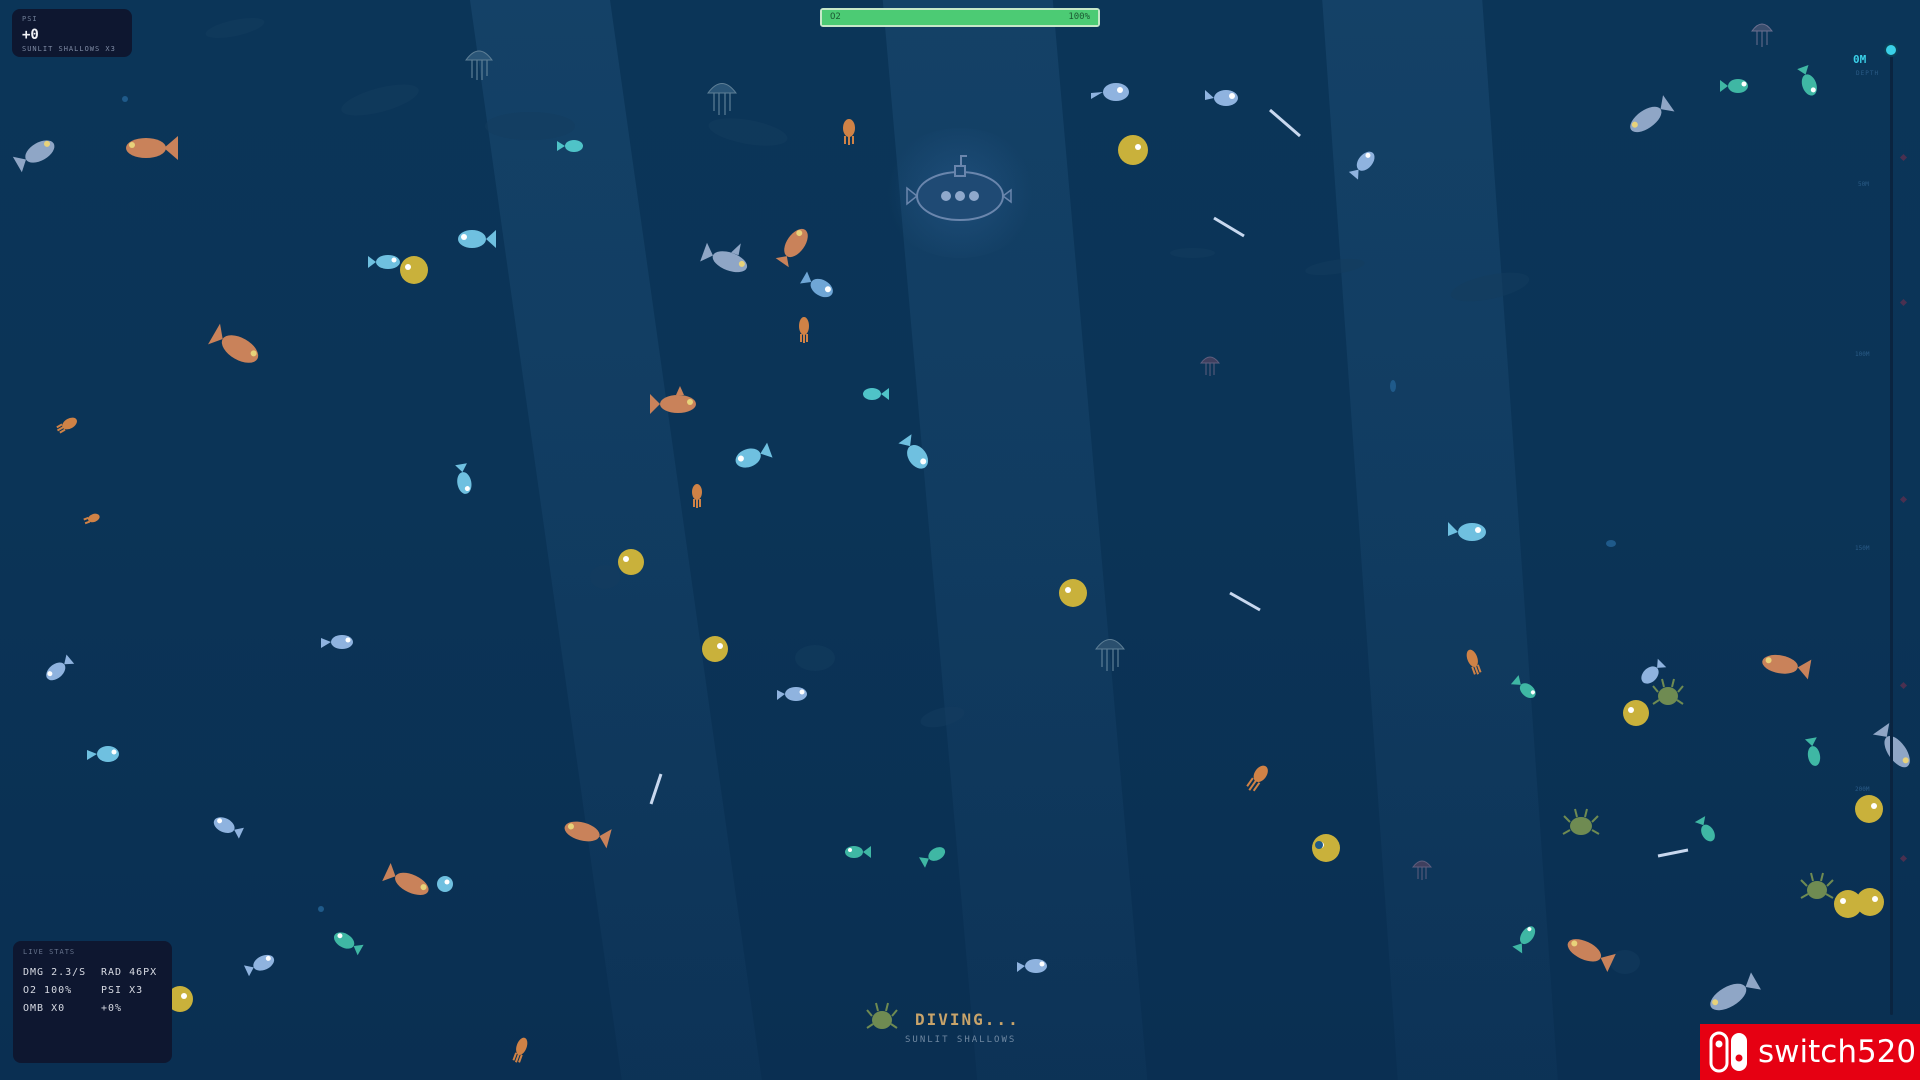 Image resolution: width=1920 pixels, height=1080 pixels. I want to click on score-value: +0, so click(30, 35).